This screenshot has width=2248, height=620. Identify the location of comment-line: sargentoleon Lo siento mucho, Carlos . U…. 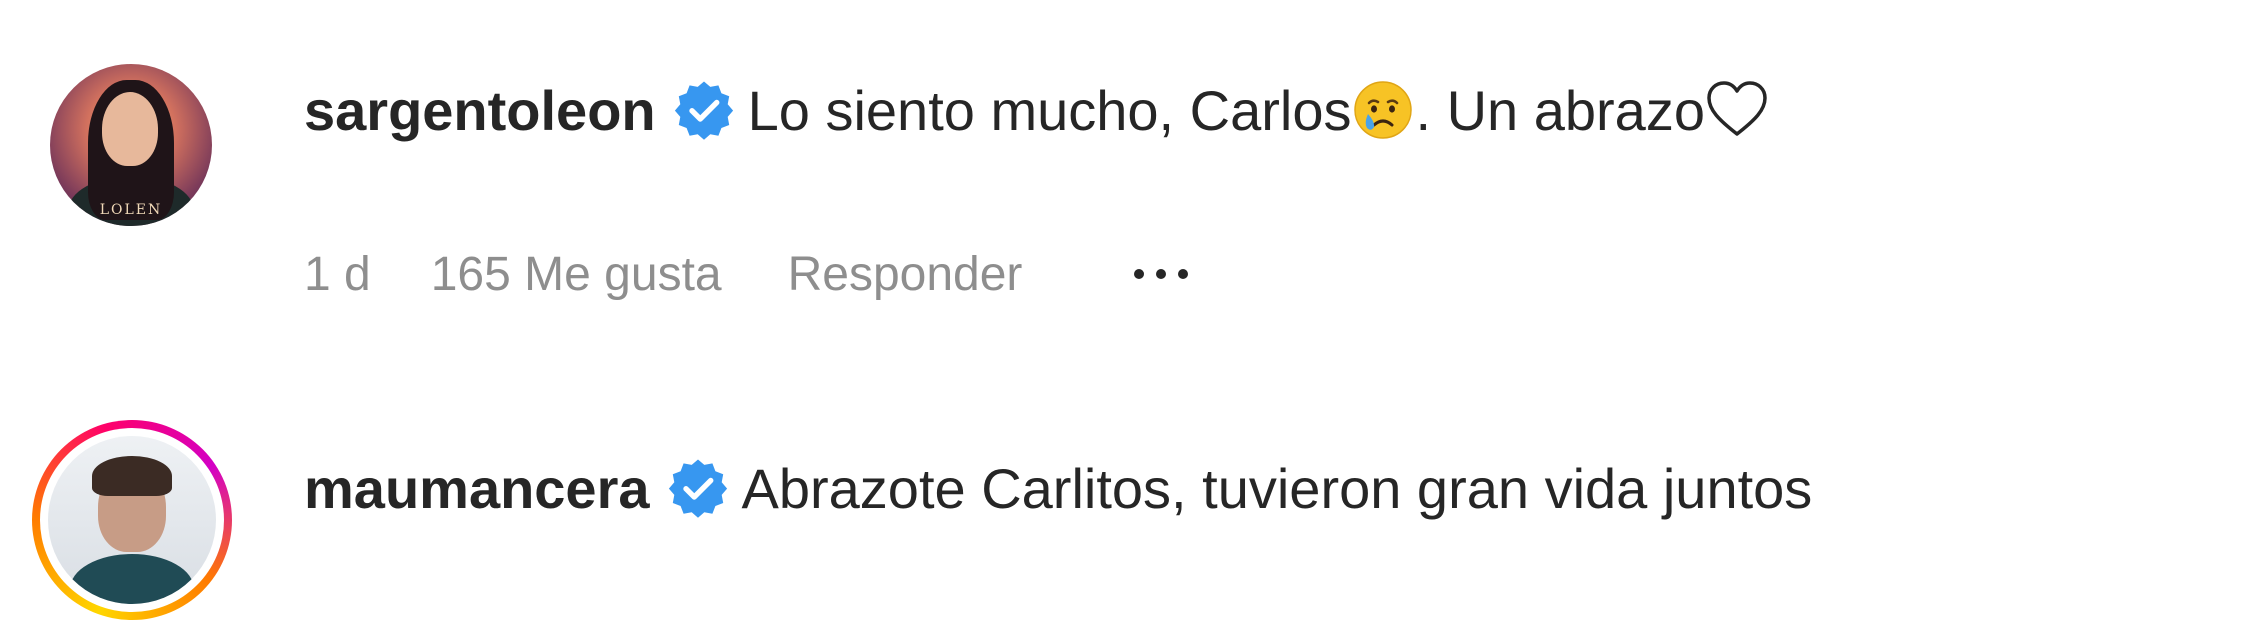
(1036, 110).